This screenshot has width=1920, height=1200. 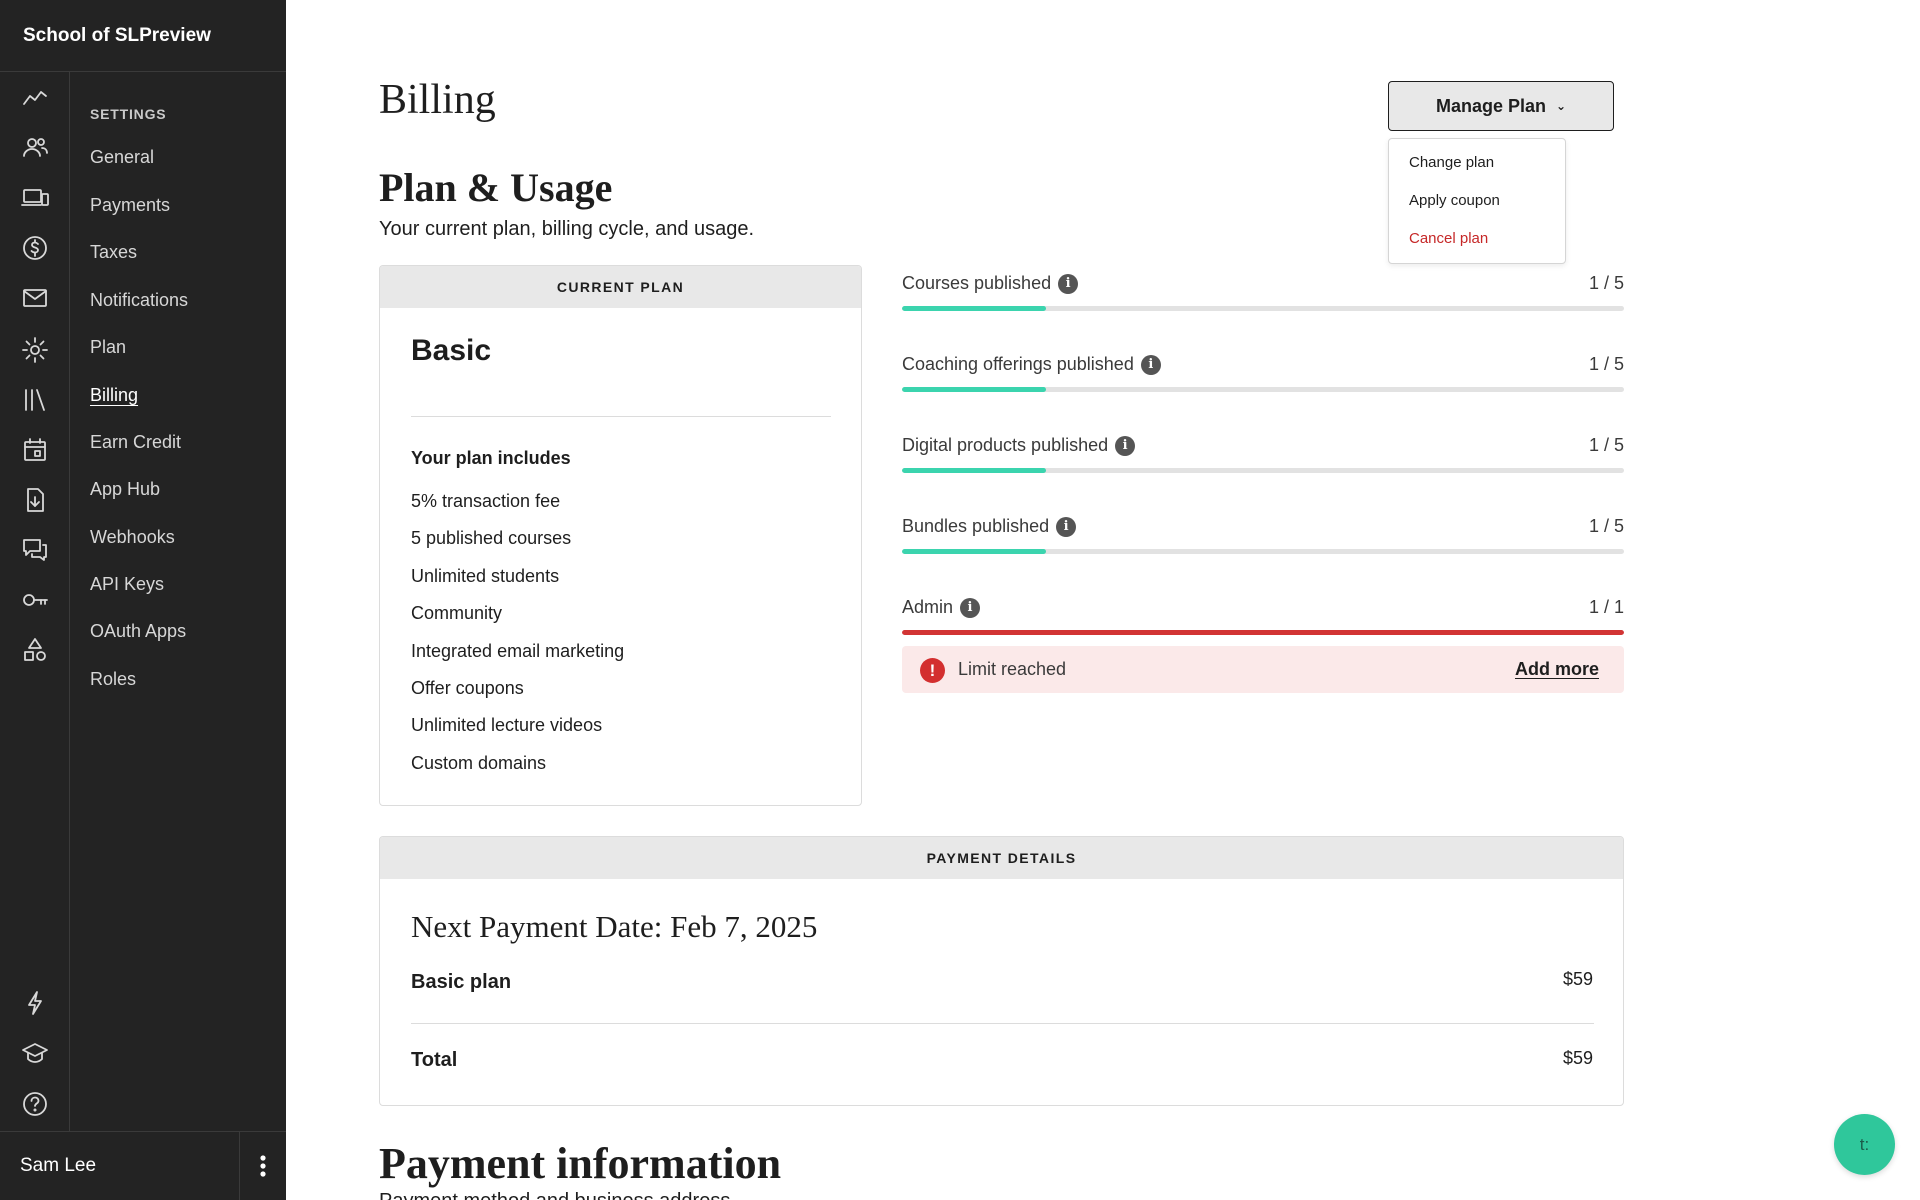 I want to click on usage-label: Admin, so click(x=928, y=607).